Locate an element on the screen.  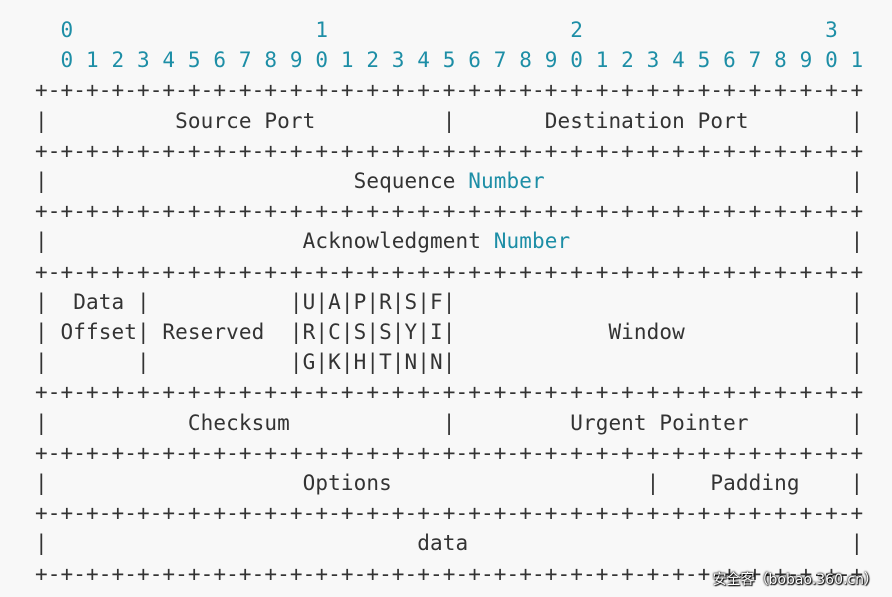
row-data: | data | is located at coordinates (449, 543).